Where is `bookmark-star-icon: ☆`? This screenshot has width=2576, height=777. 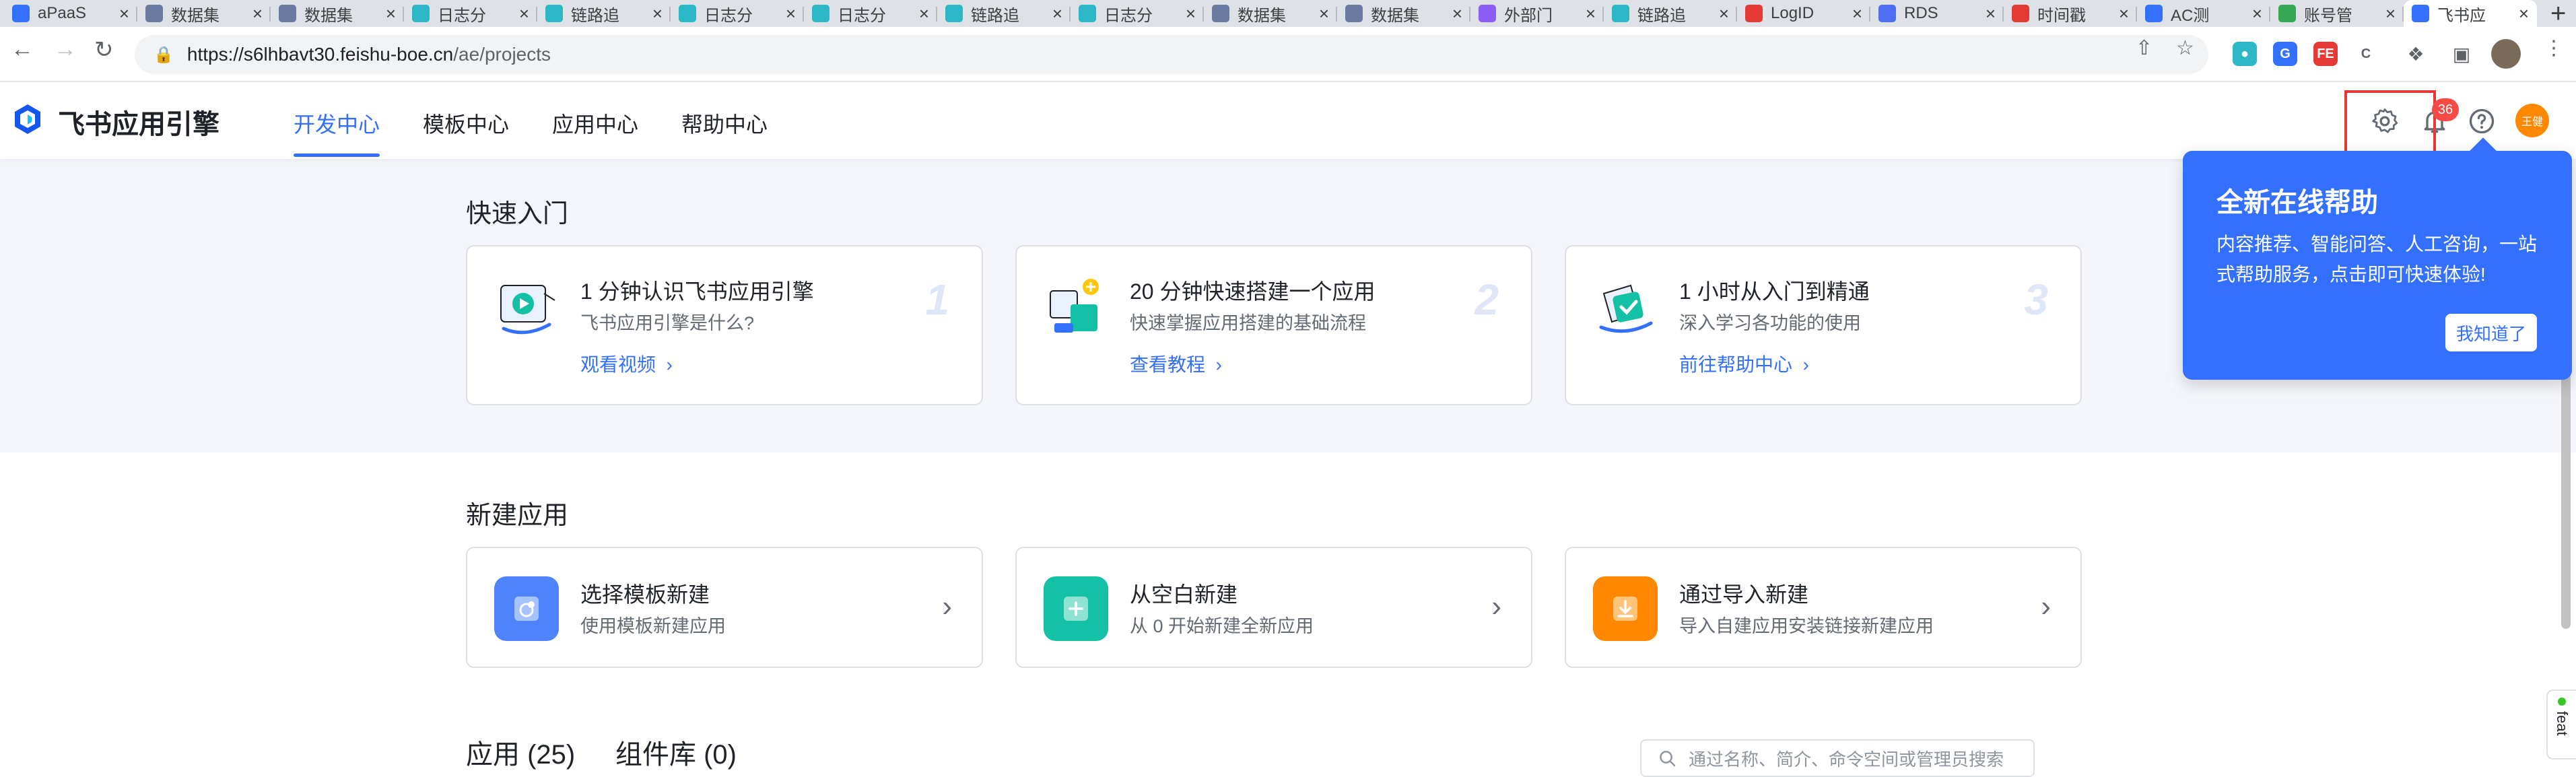 bookmark-star-icon: ☆ is located at coordinates (2185, 48).